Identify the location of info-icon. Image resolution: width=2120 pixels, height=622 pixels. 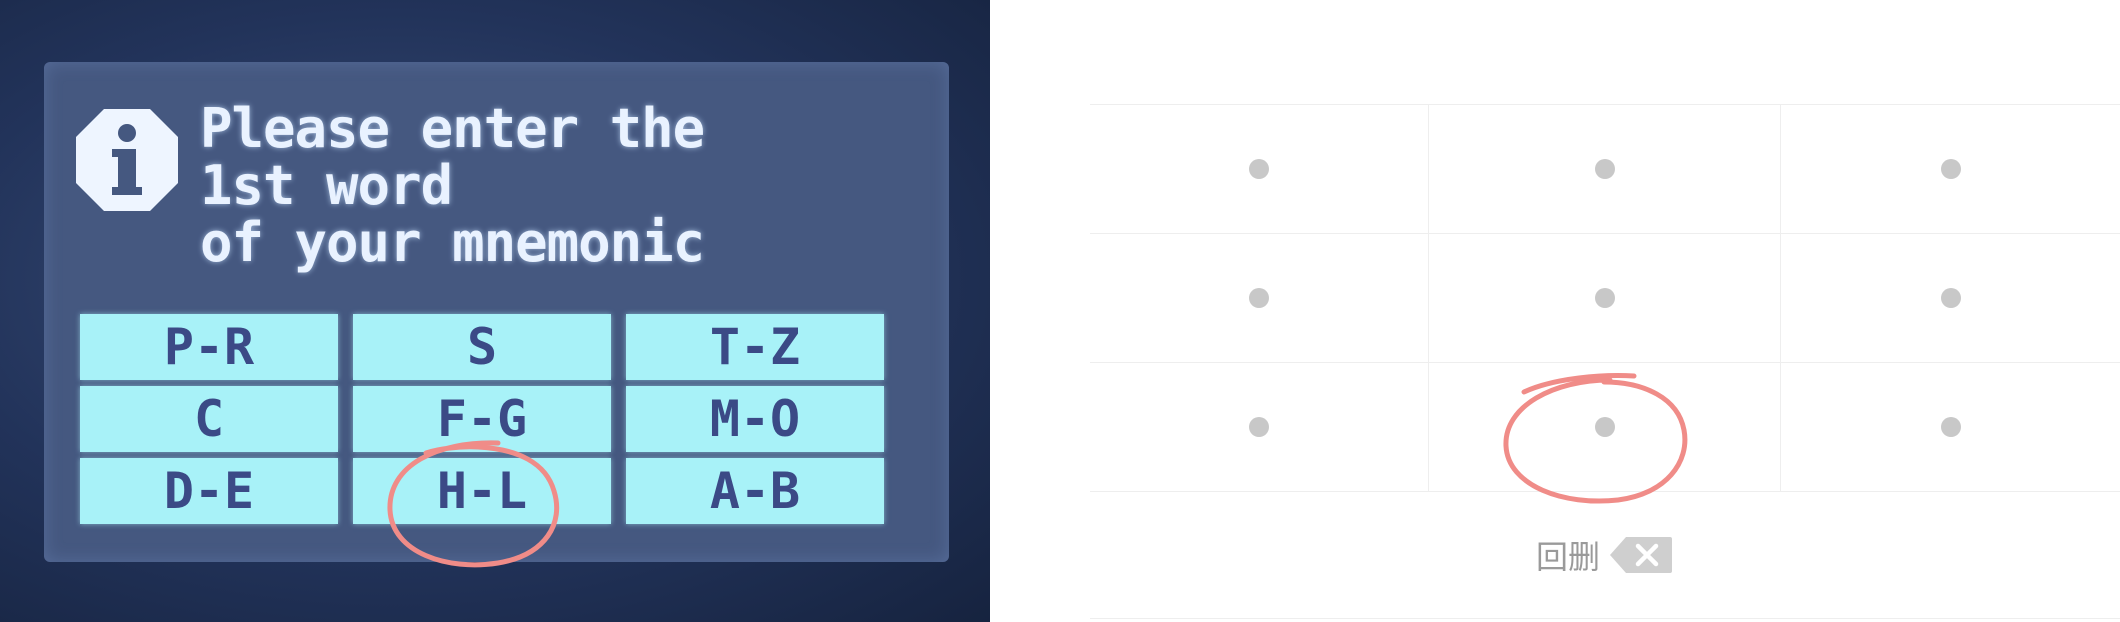
(127, 160).